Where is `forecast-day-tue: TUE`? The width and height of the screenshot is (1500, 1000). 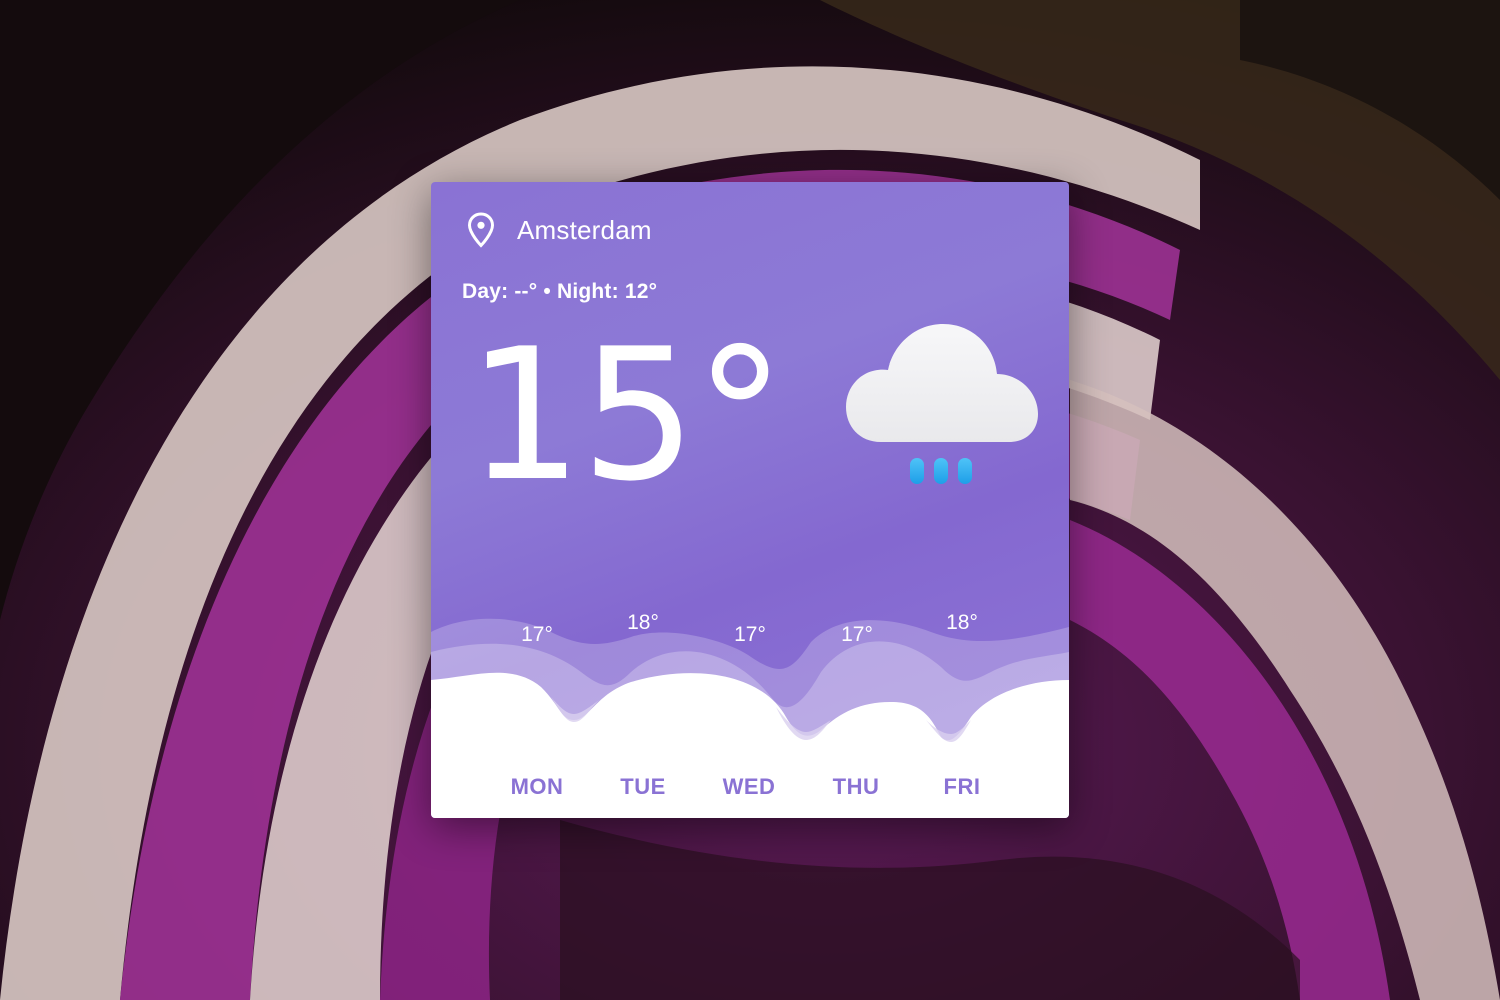
forecast-day-tue: TUE is located at coordinates (643, 787).